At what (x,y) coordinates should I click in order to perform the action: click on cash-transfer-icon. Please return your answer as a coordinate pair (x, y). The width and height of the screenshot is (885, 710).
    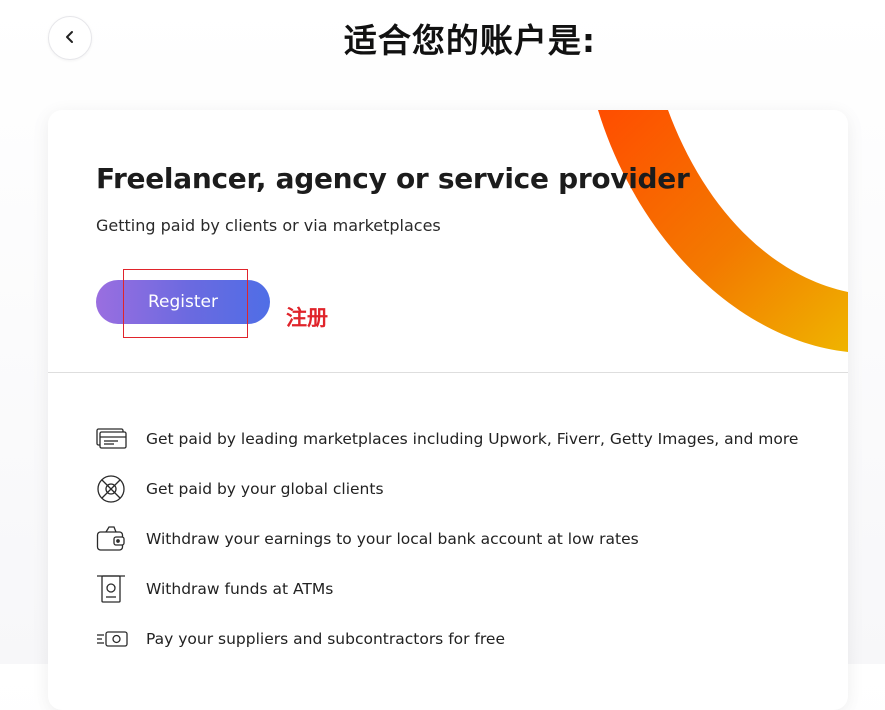
    Looking at the image, I should click on (113, 639).